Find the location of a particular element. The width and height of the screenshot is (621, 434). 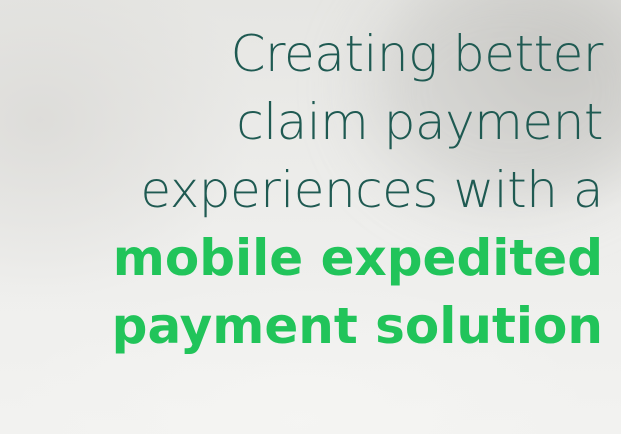

headline-line-2: claim payment is located at coordinates (419, 122).